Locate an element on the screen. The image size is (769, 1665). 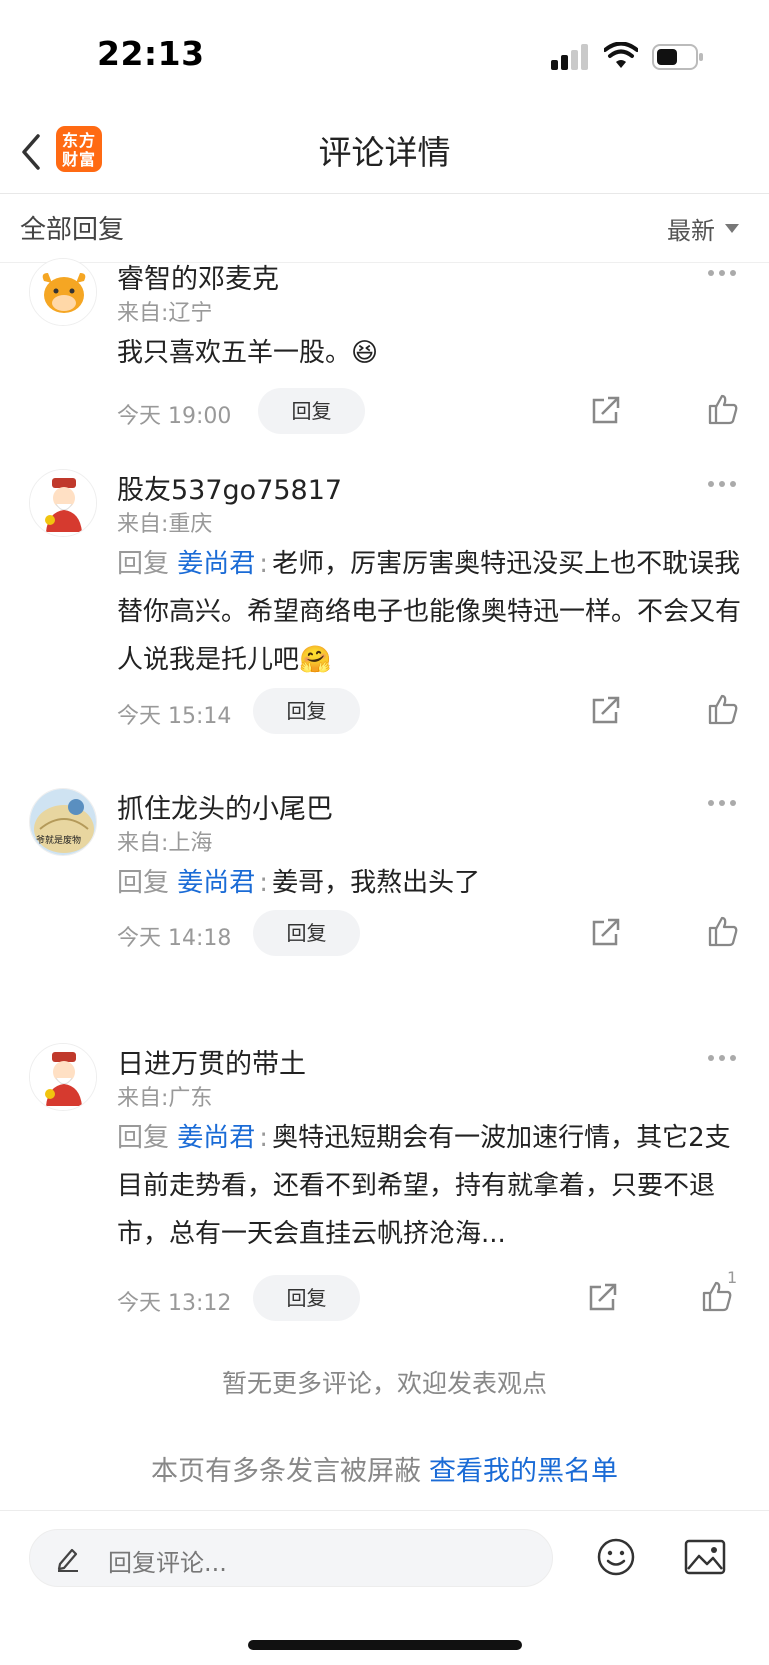
comment-text: 我只喜欢五羊一股。😆 is located at coordinates (248, 353).